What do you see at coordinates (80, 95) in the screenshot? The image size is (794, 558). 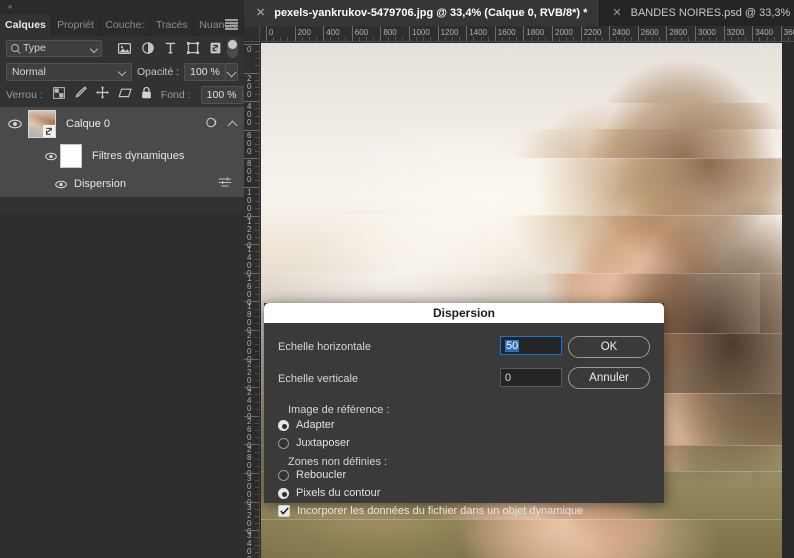 I see `lock-paint-icon` at bounding box center [80, 95].